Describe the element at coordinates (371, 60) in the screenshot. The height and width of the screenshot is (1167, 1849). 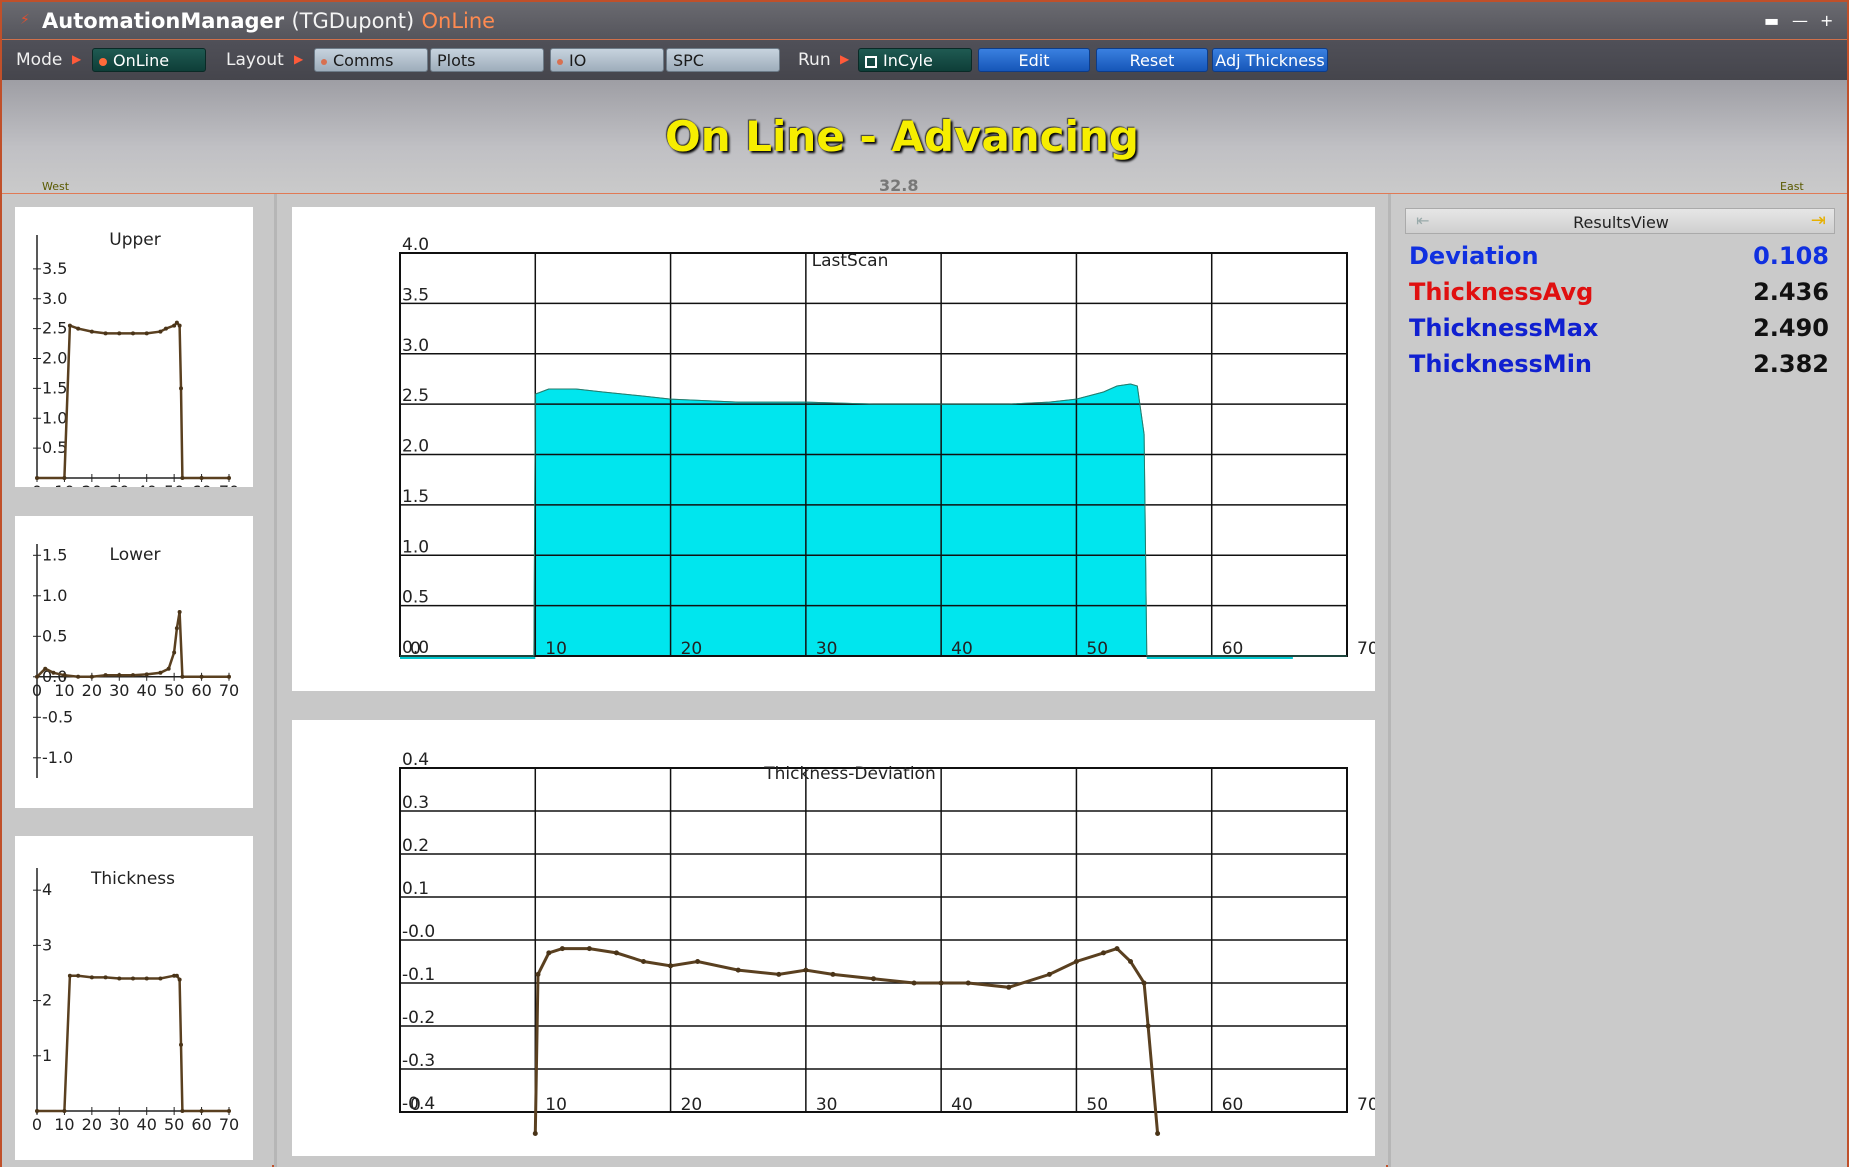
I see `layout-comms-button: Comms` at that location.